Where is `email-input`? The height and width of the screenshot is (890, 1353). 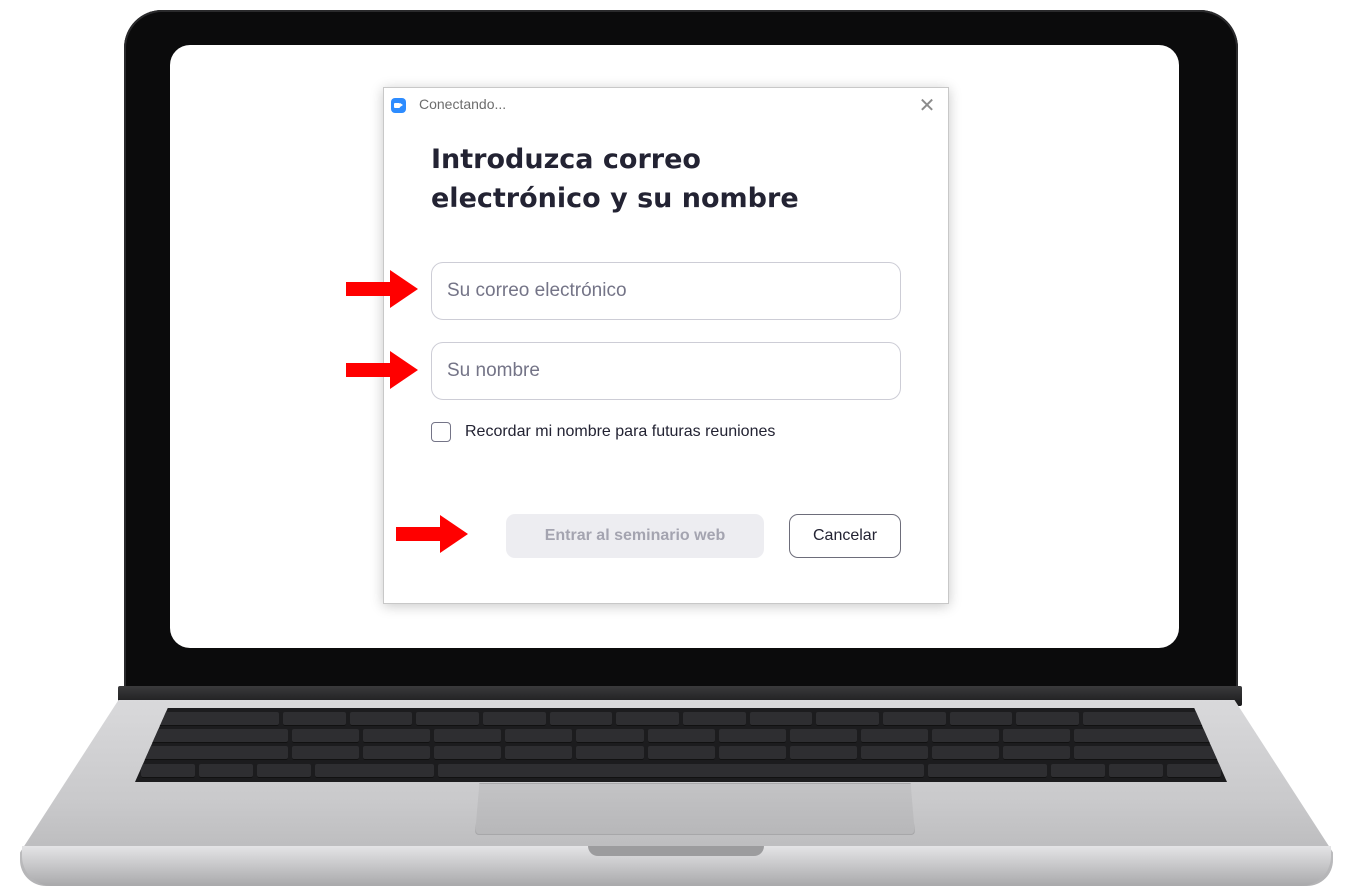 email-input is located at coordinates (666, 291).